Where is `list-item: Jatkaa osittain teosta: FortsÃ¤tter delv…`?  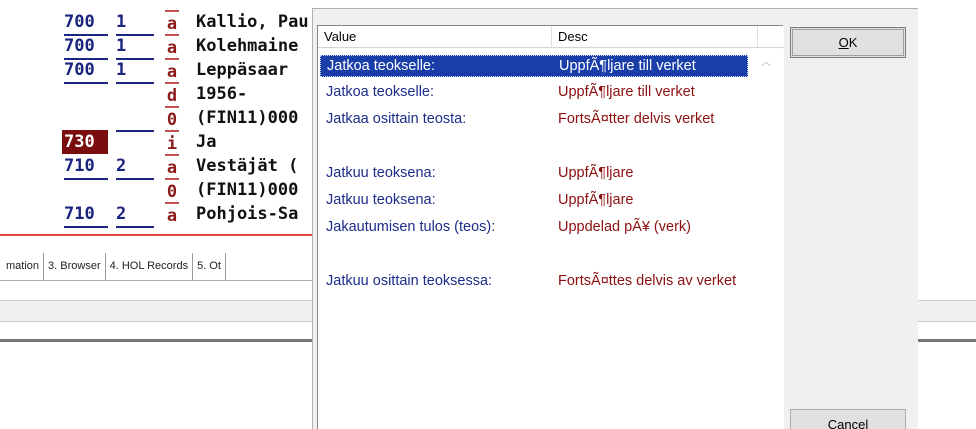 list-item: Jatkaa osittain teosta: FortsÃ¤tter delv… is located at coordinates (534, 130).